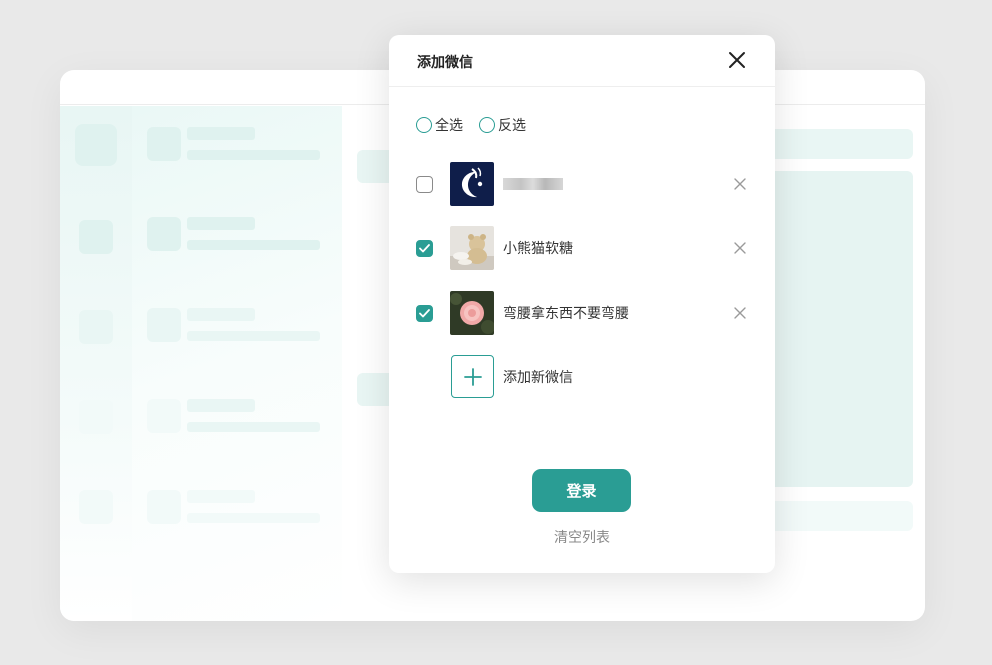 This screenshot has width=992, height=665. I want to click on select-all-option: 全选, so click(439, 125).